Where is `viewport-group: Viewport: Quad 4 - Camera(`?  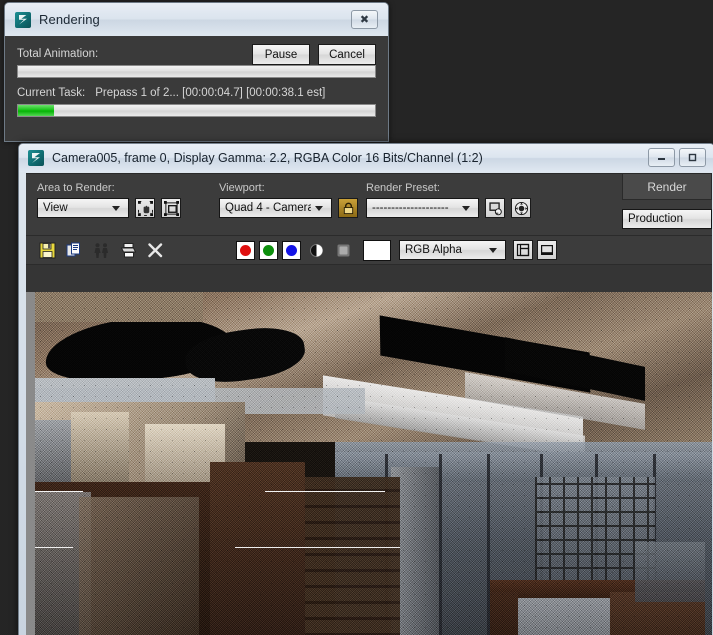 viewport-group: Viewport: Quad 4 - Camera( is located at coordinates (294, 200).